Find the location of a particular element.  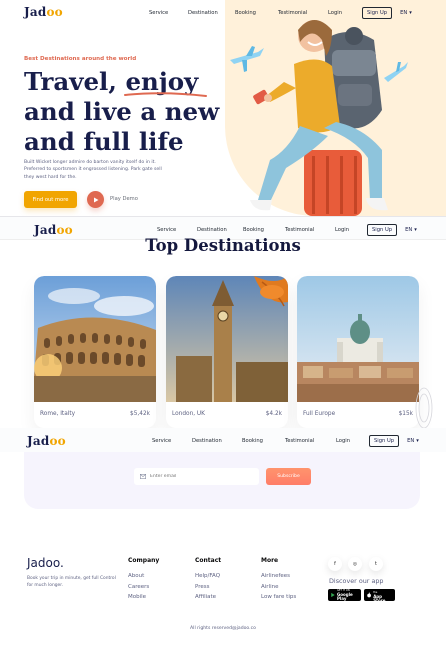

destination-card: Full Europe $15k is located at coordinates (358, 352).